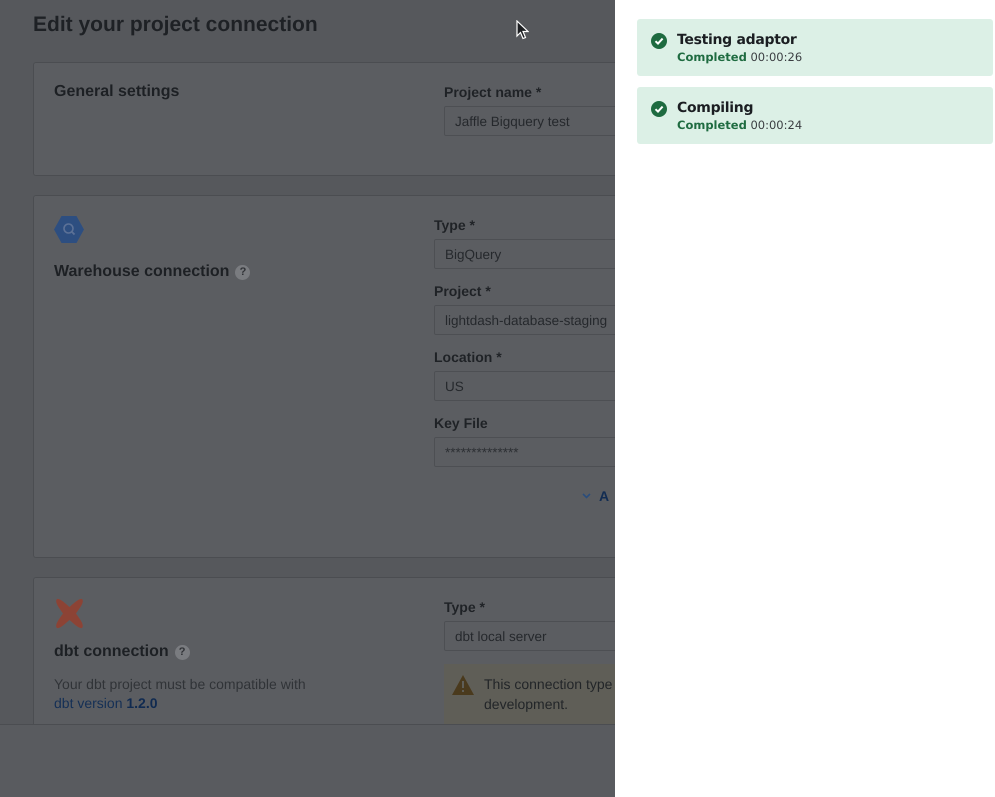 This screenshot has width=995, height=797. Describe the element at coordinates (468, 357) in the screenshot. I see `field-label: Location *` at that location.